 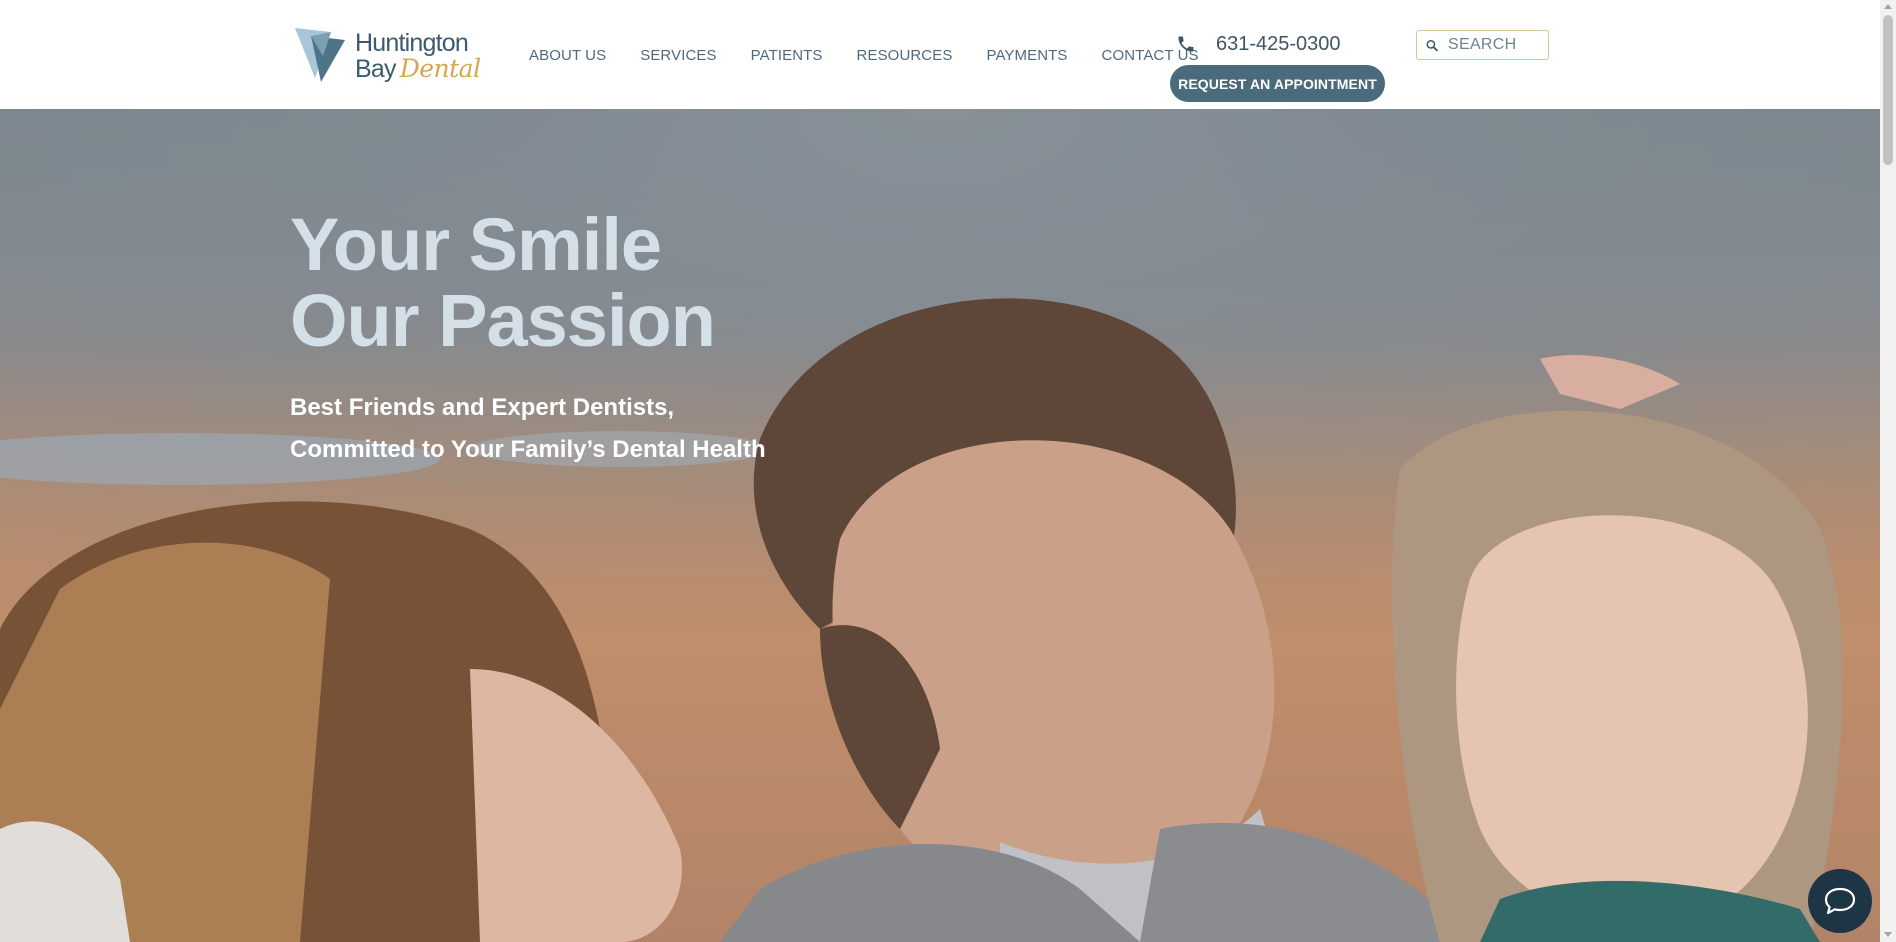 I want to click on nav-payments: PAYMENTS, so click(x=1026, y=57).